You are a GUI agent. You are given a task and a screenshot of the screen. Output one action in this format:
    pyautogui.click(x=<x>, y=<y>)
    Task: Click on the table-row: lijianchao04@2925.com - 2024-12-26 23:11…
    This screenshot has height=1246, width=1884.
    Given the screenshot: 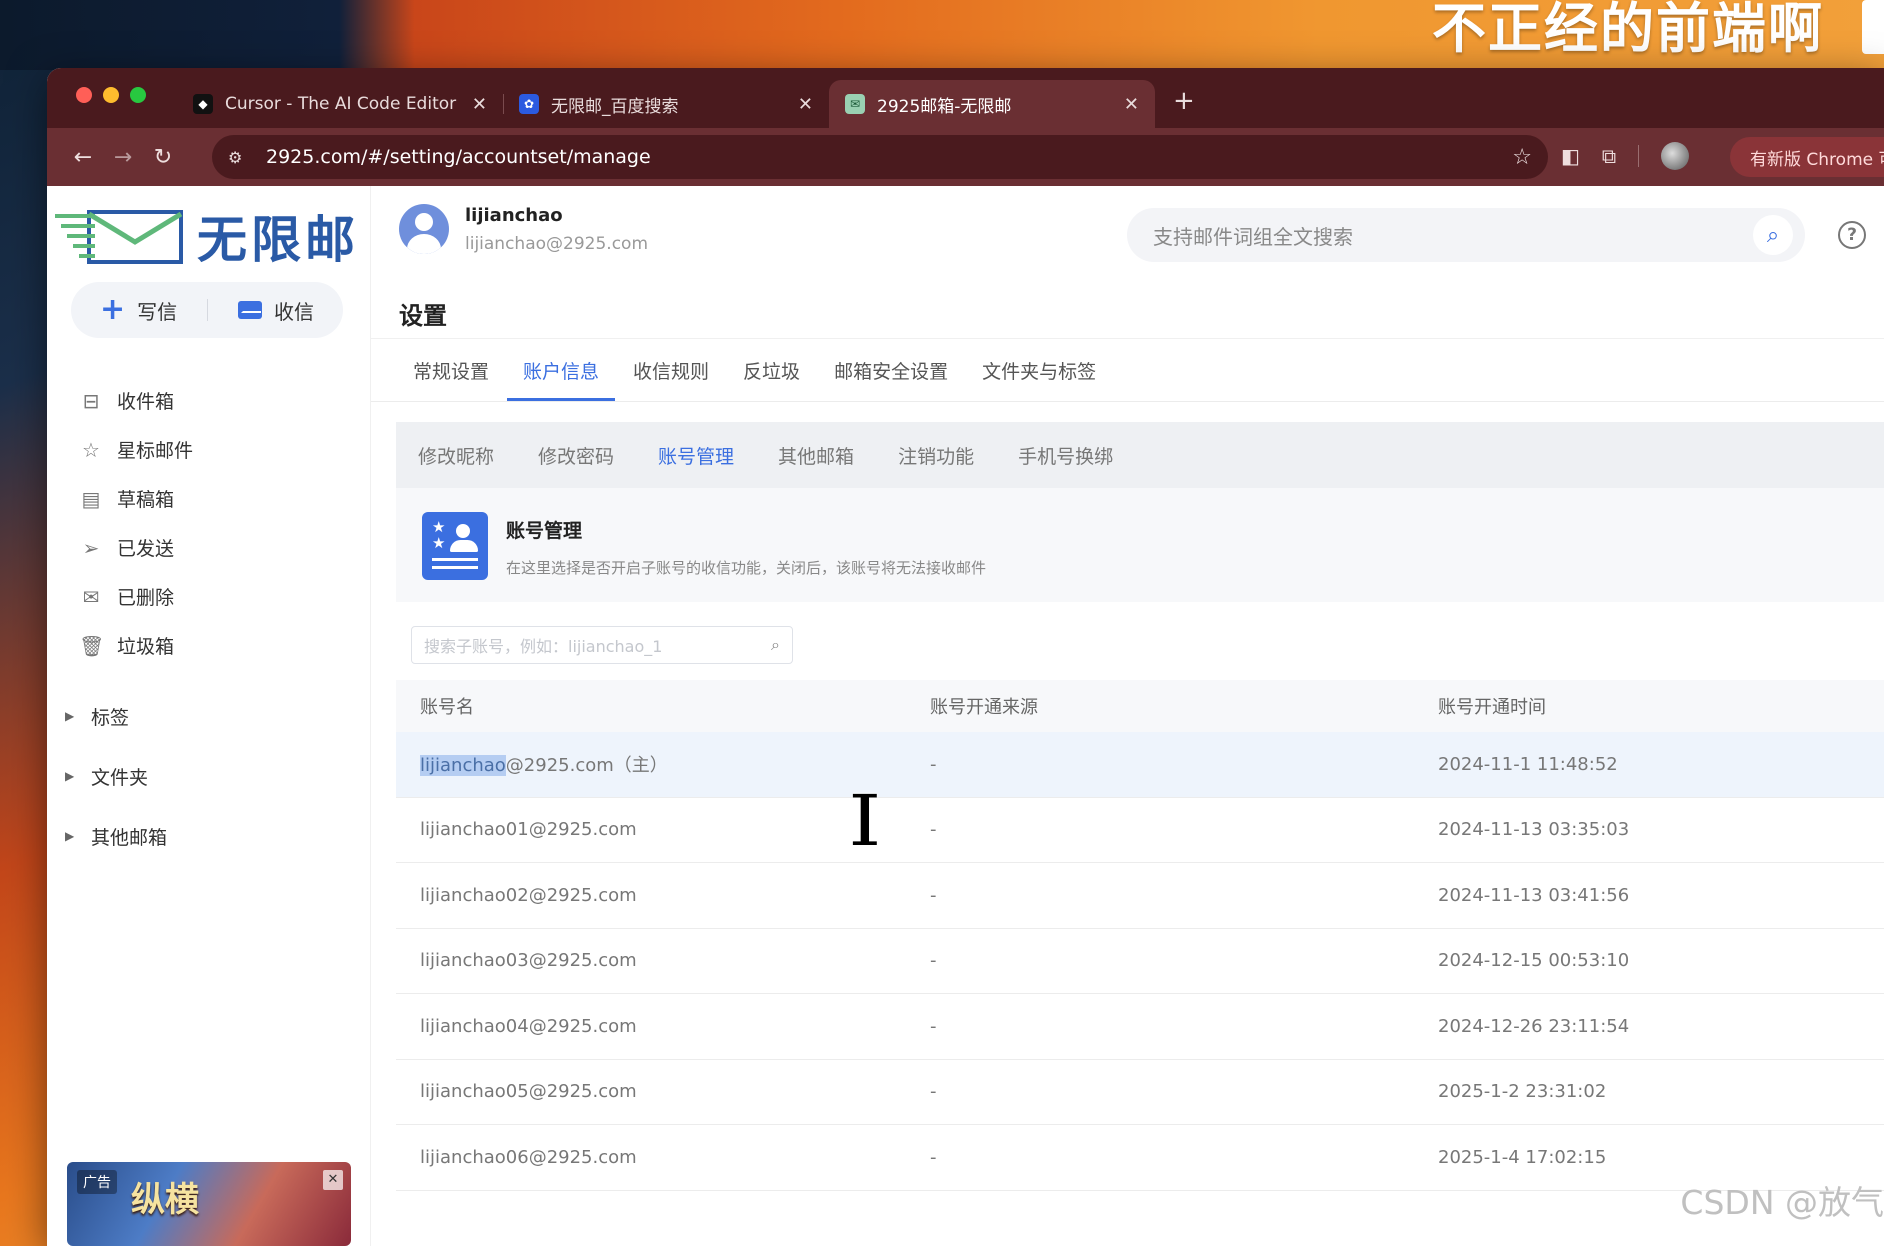 What is the action you would take?
    pyautogui.click(x=1140, y=1027)
    